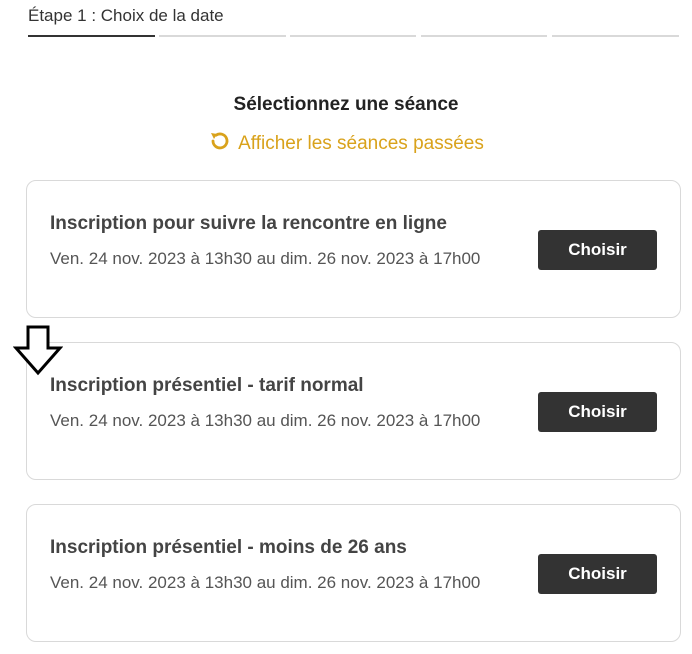  Describe the element at coordinates (207, 385) in the screenshot. I see `session-title: Inscription présentiel - tarif normal` at that location.